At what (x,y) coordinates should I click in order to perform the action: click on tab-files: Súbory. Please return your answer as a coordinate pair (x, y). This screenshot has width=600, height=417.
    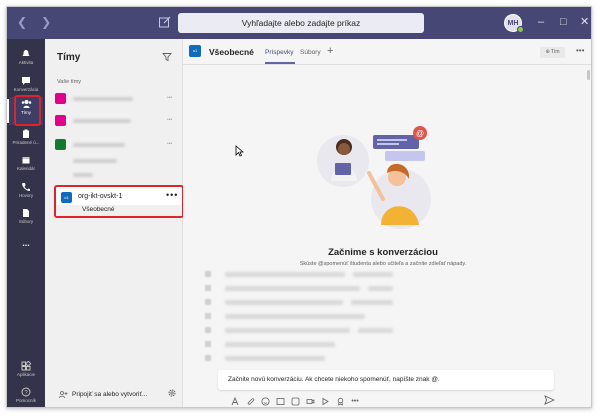
    Looking at the image, I should click on (310, 52).